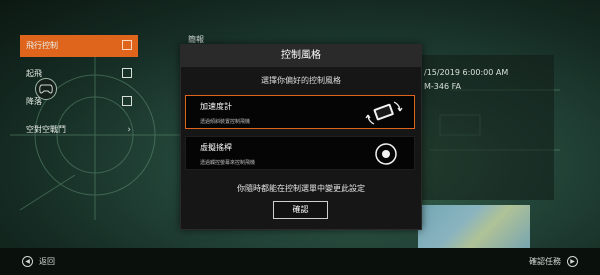 The image size is (600, 275). I want to click on option-title: 加速度計, so click(216, 106).